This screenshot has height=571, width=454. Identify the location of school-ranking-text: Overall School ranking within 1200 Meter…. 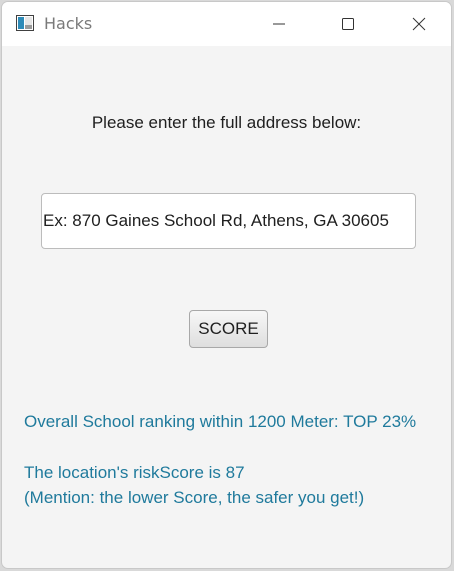
(220, 421).